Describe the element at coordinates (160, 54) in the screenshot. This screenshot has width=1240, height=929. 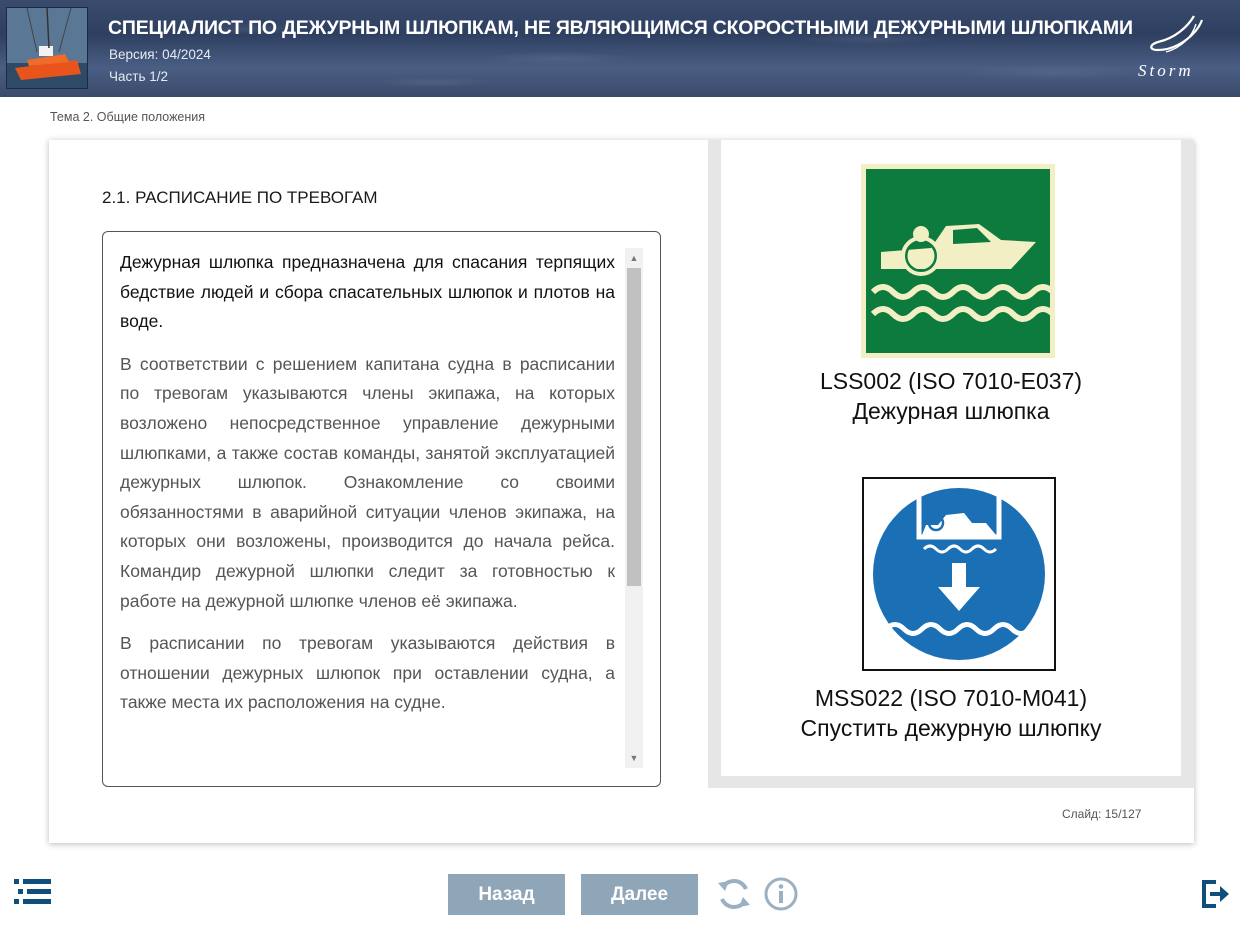
I see `course-version: Версия: 04/2024` at that location.